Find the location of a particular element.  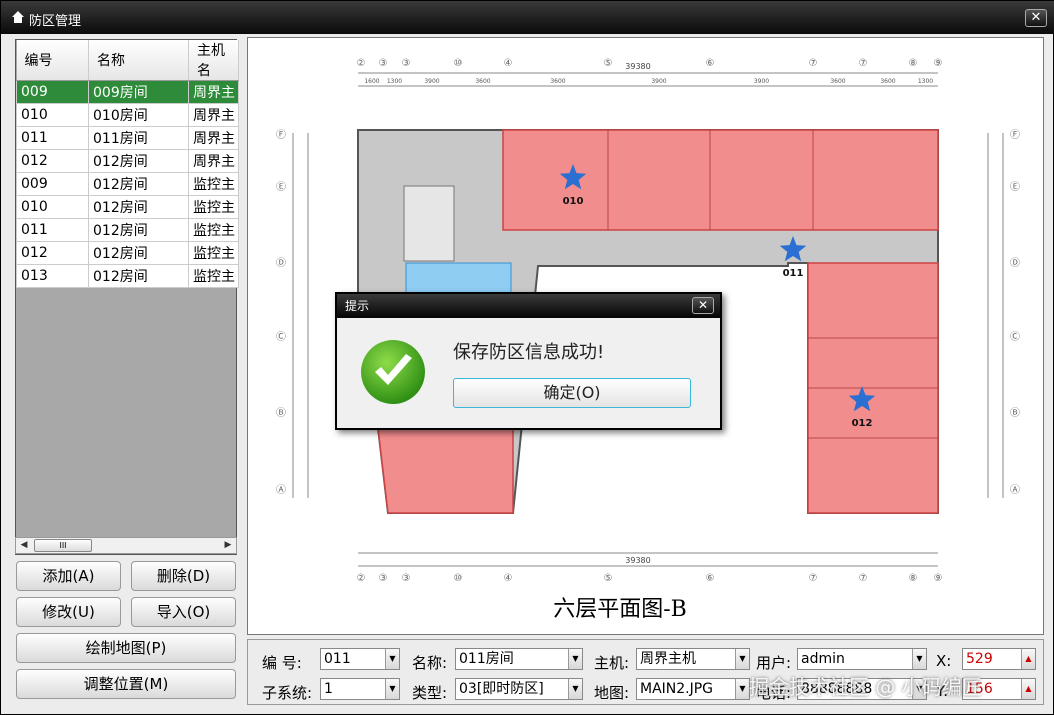

axis-label: Ⓐ is located at coordinates (281, 490).